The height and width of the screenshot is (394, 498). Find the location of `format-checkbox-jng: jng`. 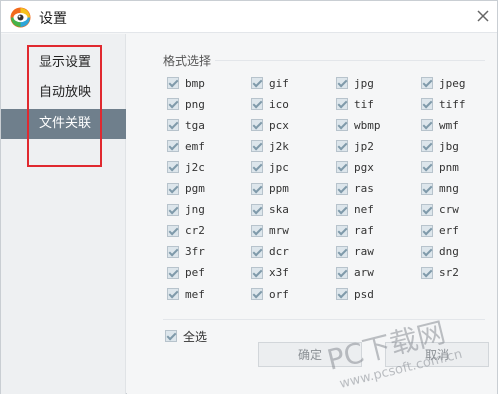

format-checkbox-jng: jng is located at coordinates (186, 210).